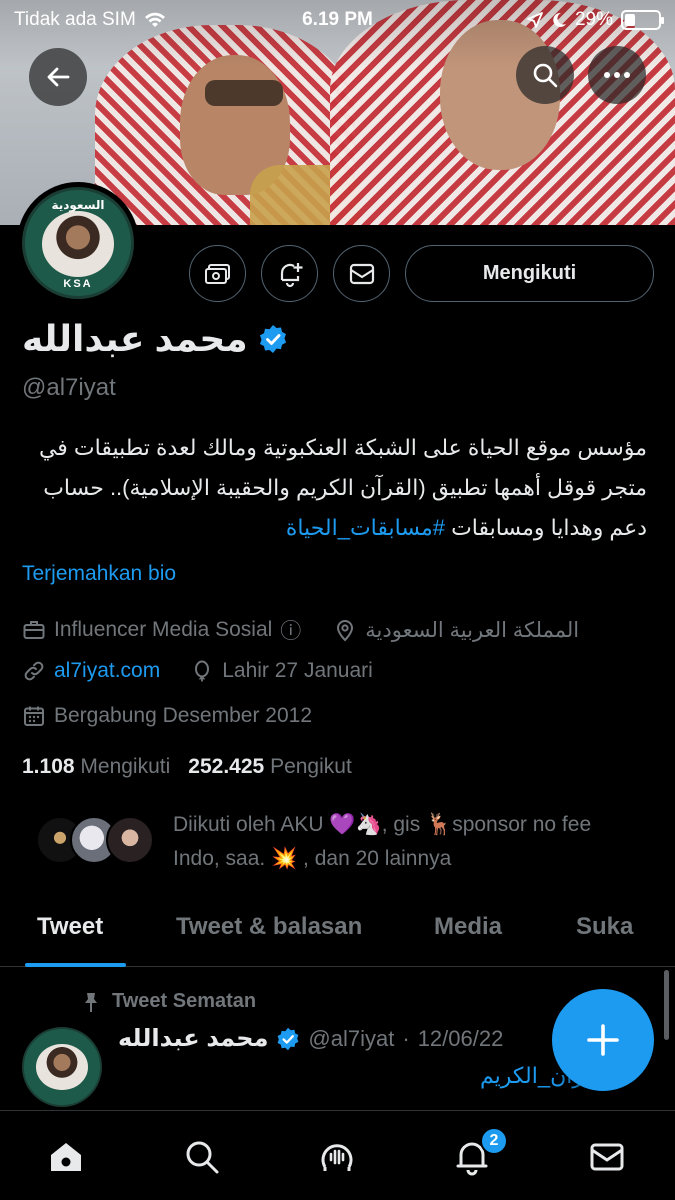 This screenshot has width=675, height=1200. What do you see at coordinates (345, 631) in the screenshot?
I see `location-icon` at bounding box center [345, 631].